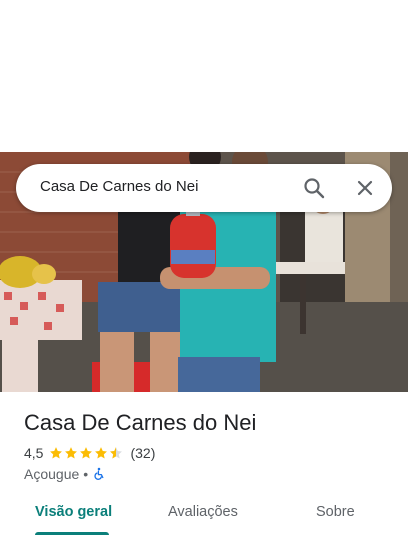 Image resolution: width=408 pixels, height=544 pixels. Describe the element at coordinates (52, 474) in the screenshot. I see `category-label: Açougue` at that location.